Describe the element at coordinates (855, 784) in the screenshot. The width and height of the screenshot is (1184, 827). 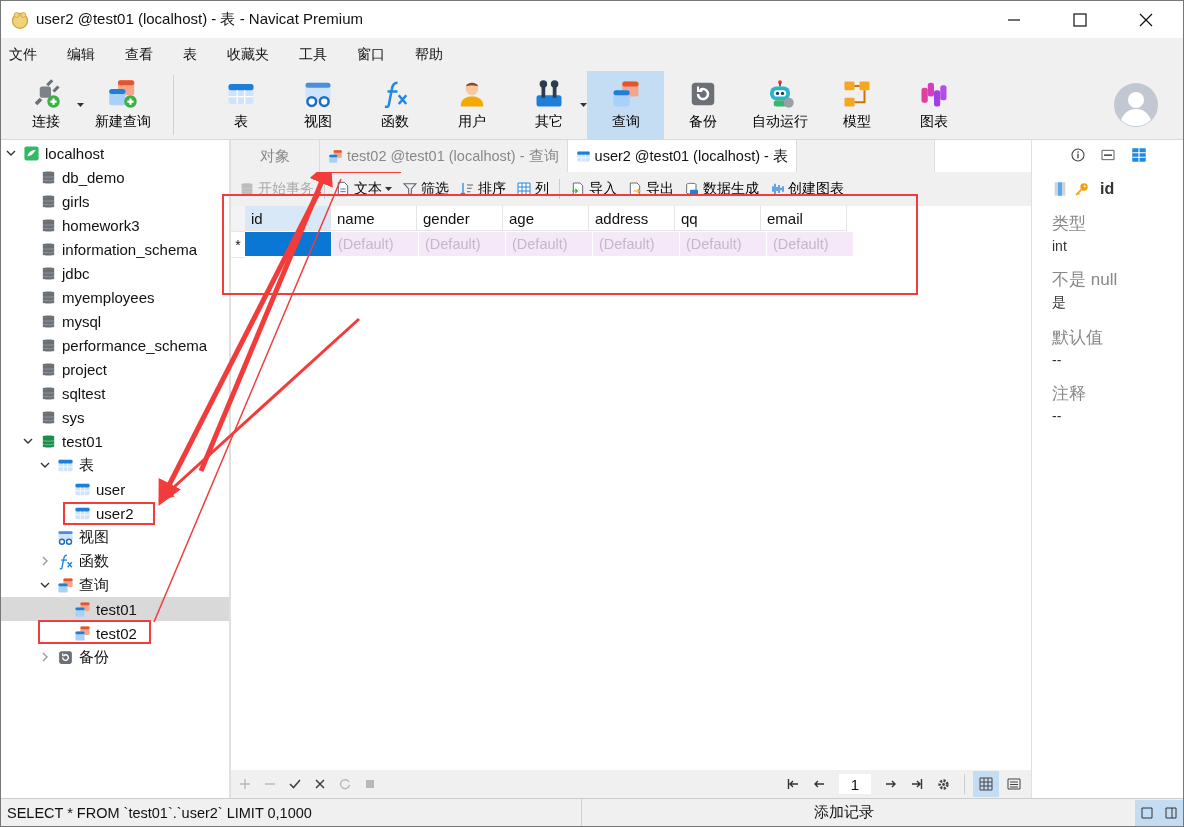
I see `page-field: 1` at that location.